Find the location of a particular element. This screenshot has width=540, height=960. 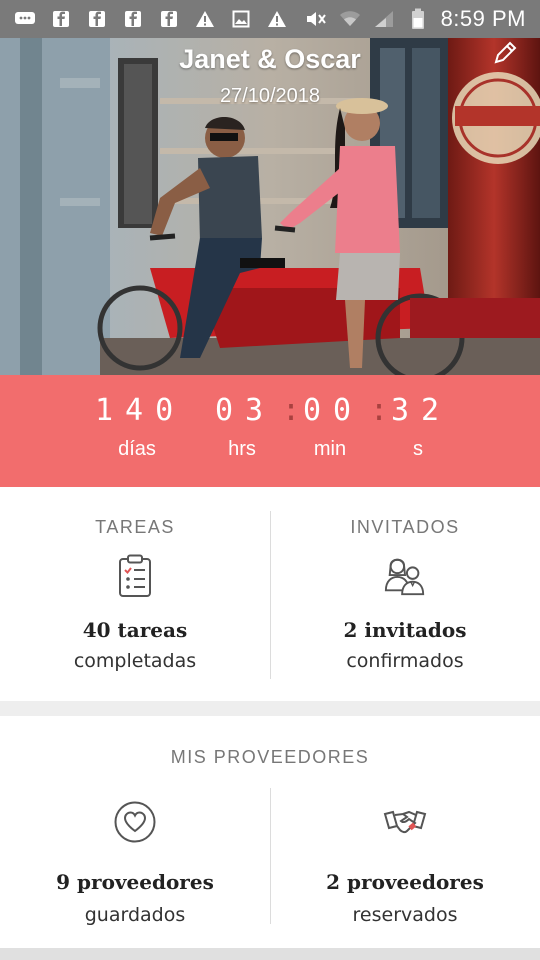

saved-vendors-count: 9 proveedores is located at coordinates (135, 882).